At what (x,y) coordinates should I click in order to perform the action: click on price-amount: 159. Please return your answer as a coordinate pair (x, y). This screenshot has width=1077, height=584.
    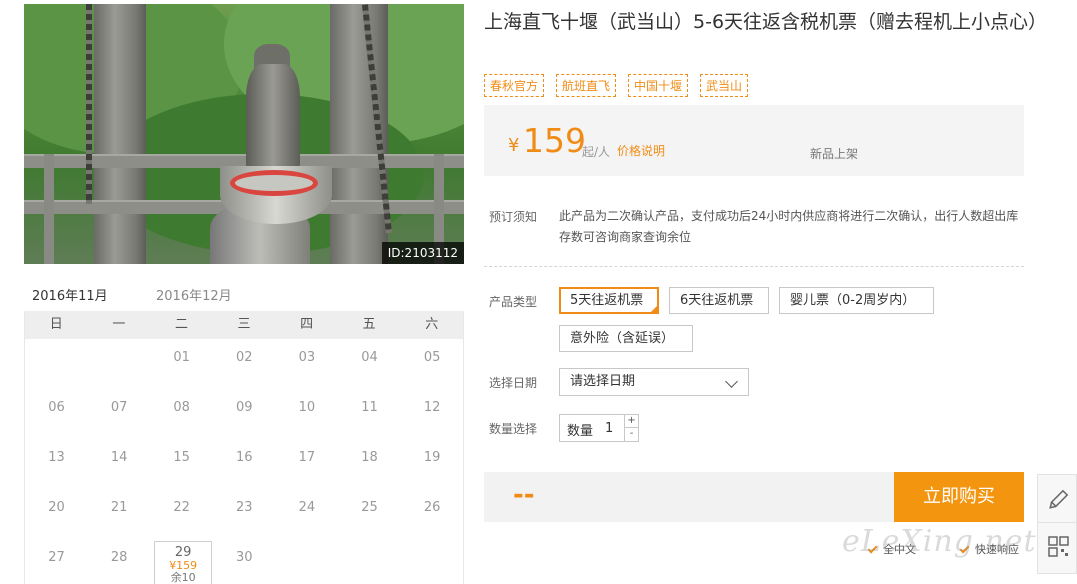
    Looking at the image, I should click on (554, 140).